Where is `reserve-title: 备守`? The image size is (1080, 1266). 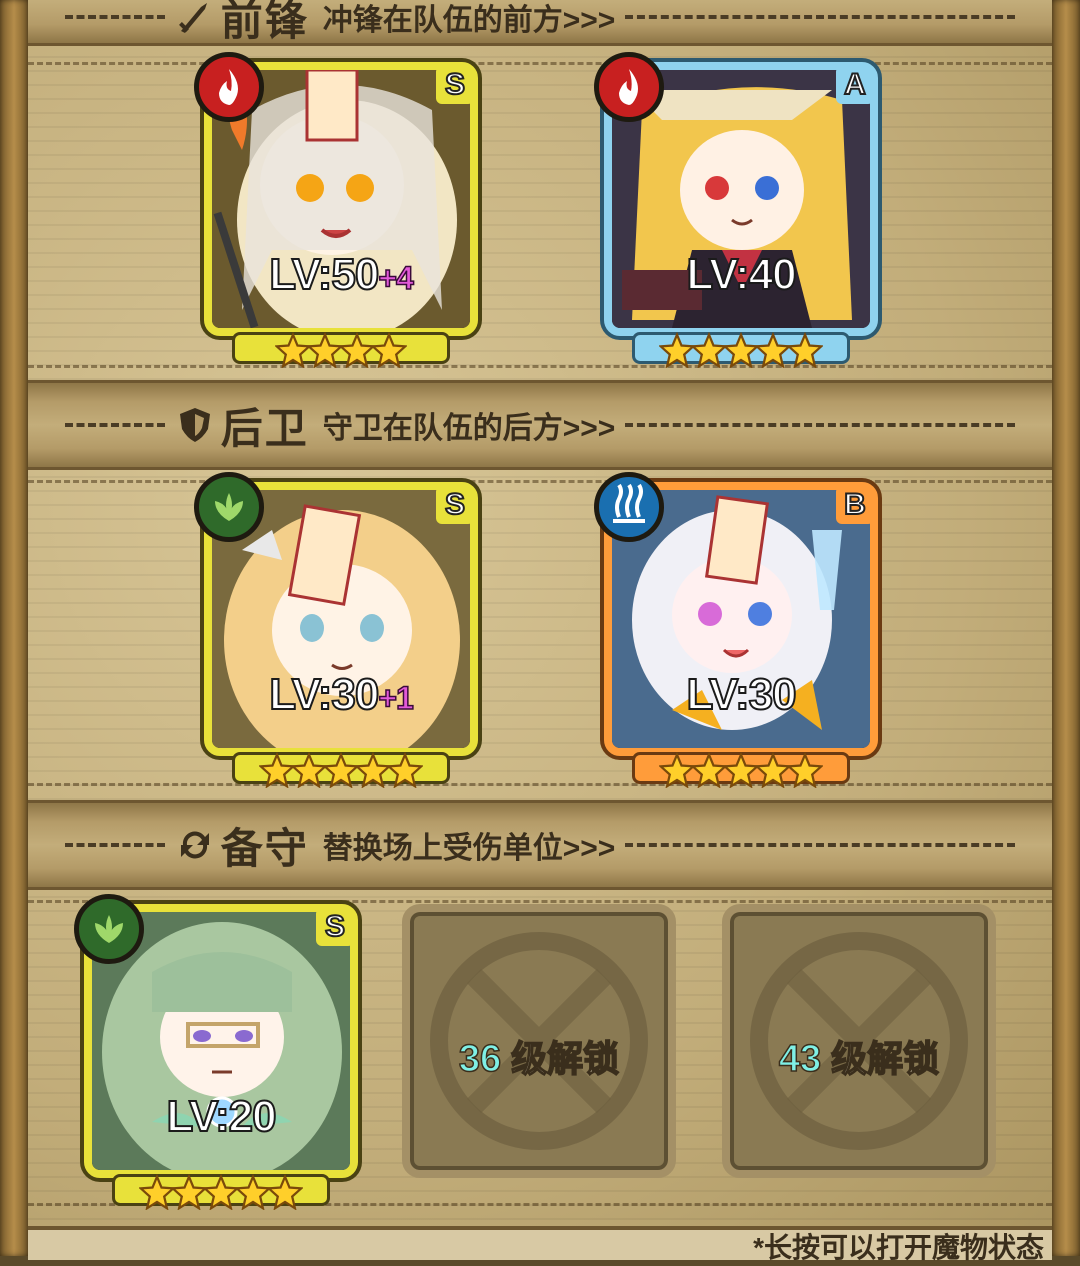
reserve-title: 备守 is located at coordinates (264, 848).